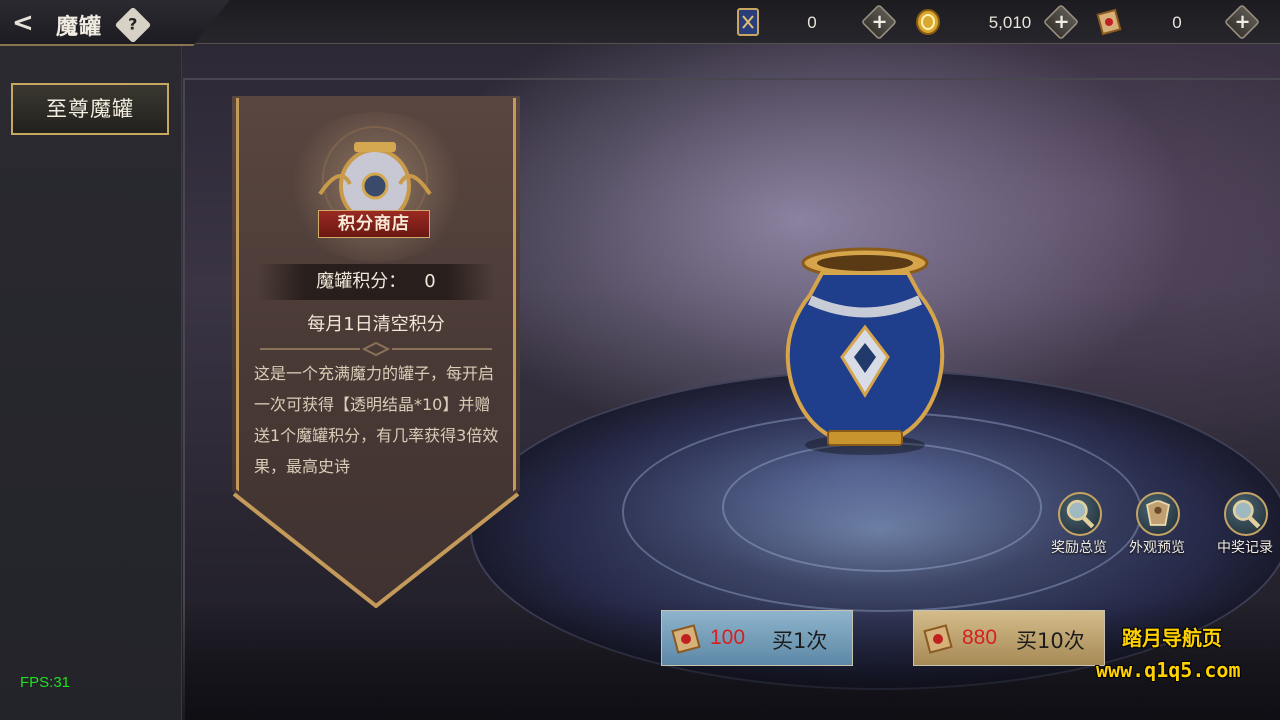 This screenshot has height=720, width=1280. Describe the element at coordinates (879, 22) in the screenshot. I see `add-cards-button: +` at that location.